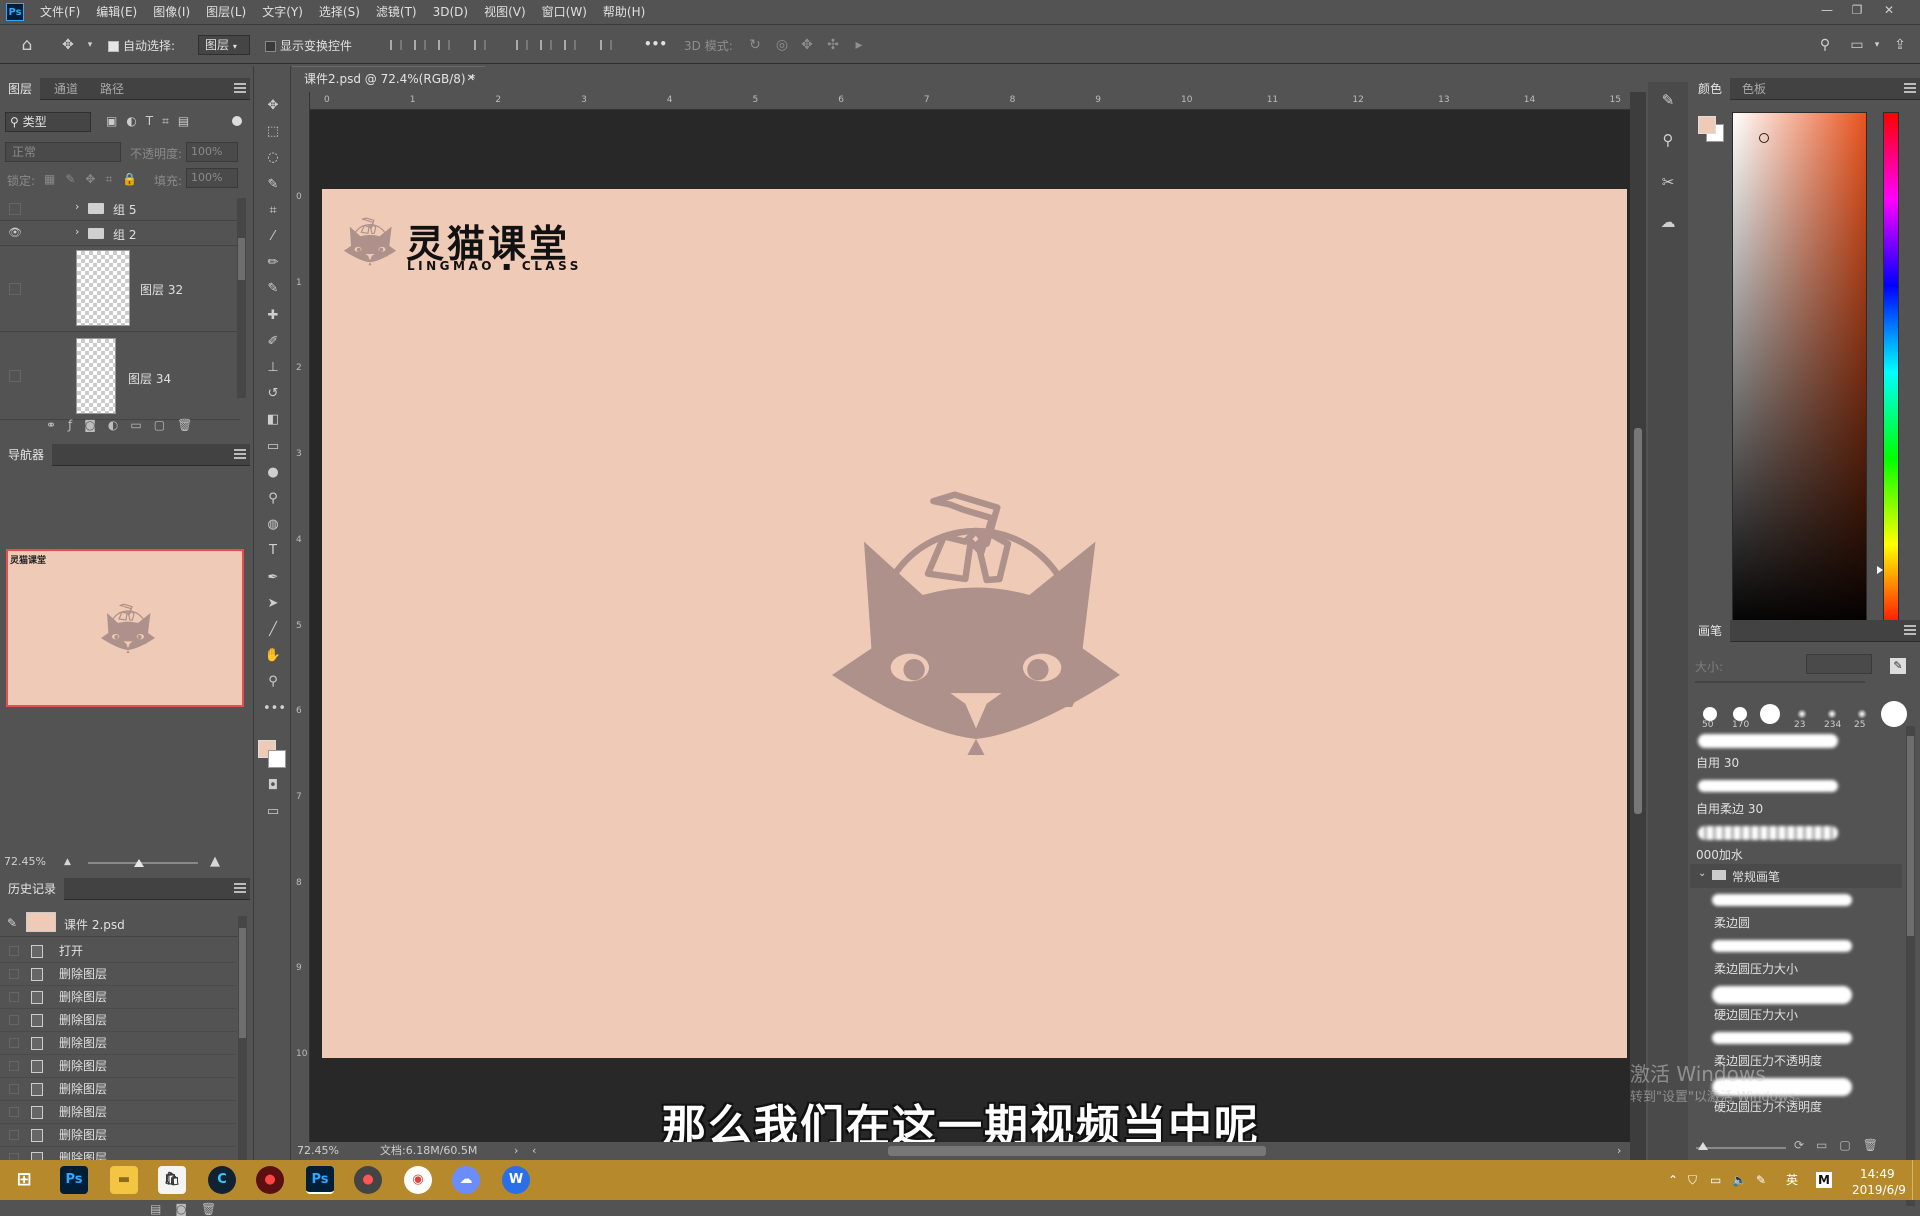 This screenshot has height=1216, width=1920. I want to click on 3d-camera-icon: ▸, so click(859, 45).